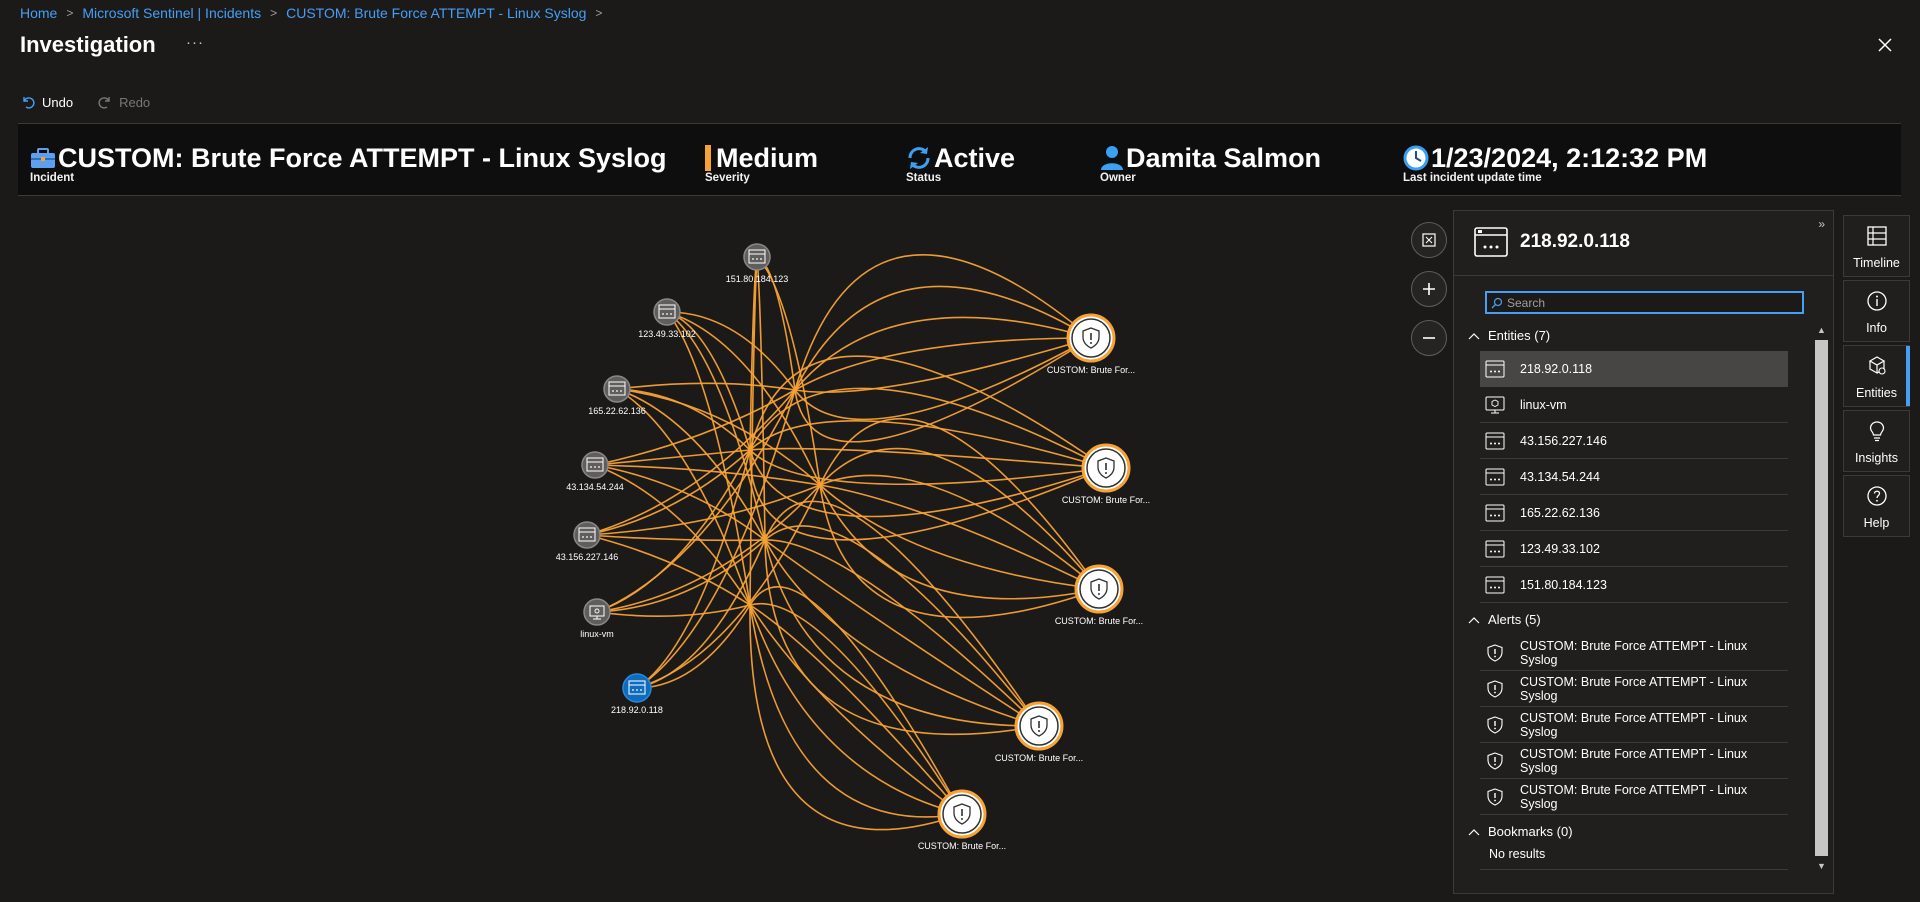 The image size is (1920, 902). I want to click on entities-header: Entities (7), so click(1519, 335).